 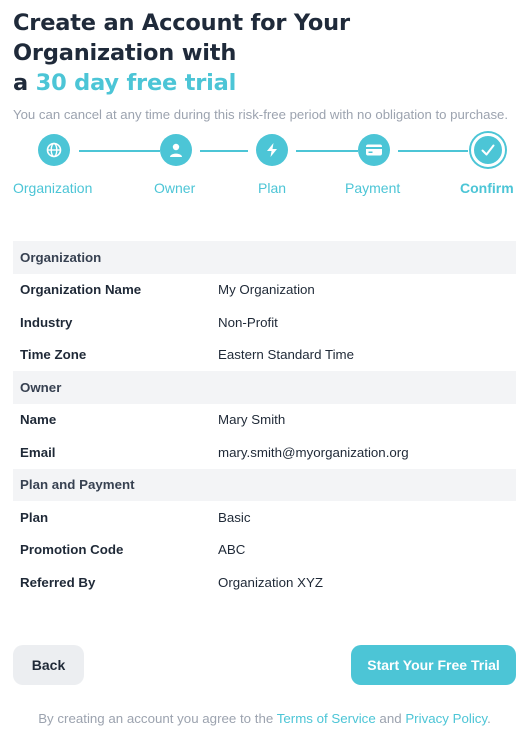 I want to click on step-label-confirm: Confirm, so click(x=487, y=188).